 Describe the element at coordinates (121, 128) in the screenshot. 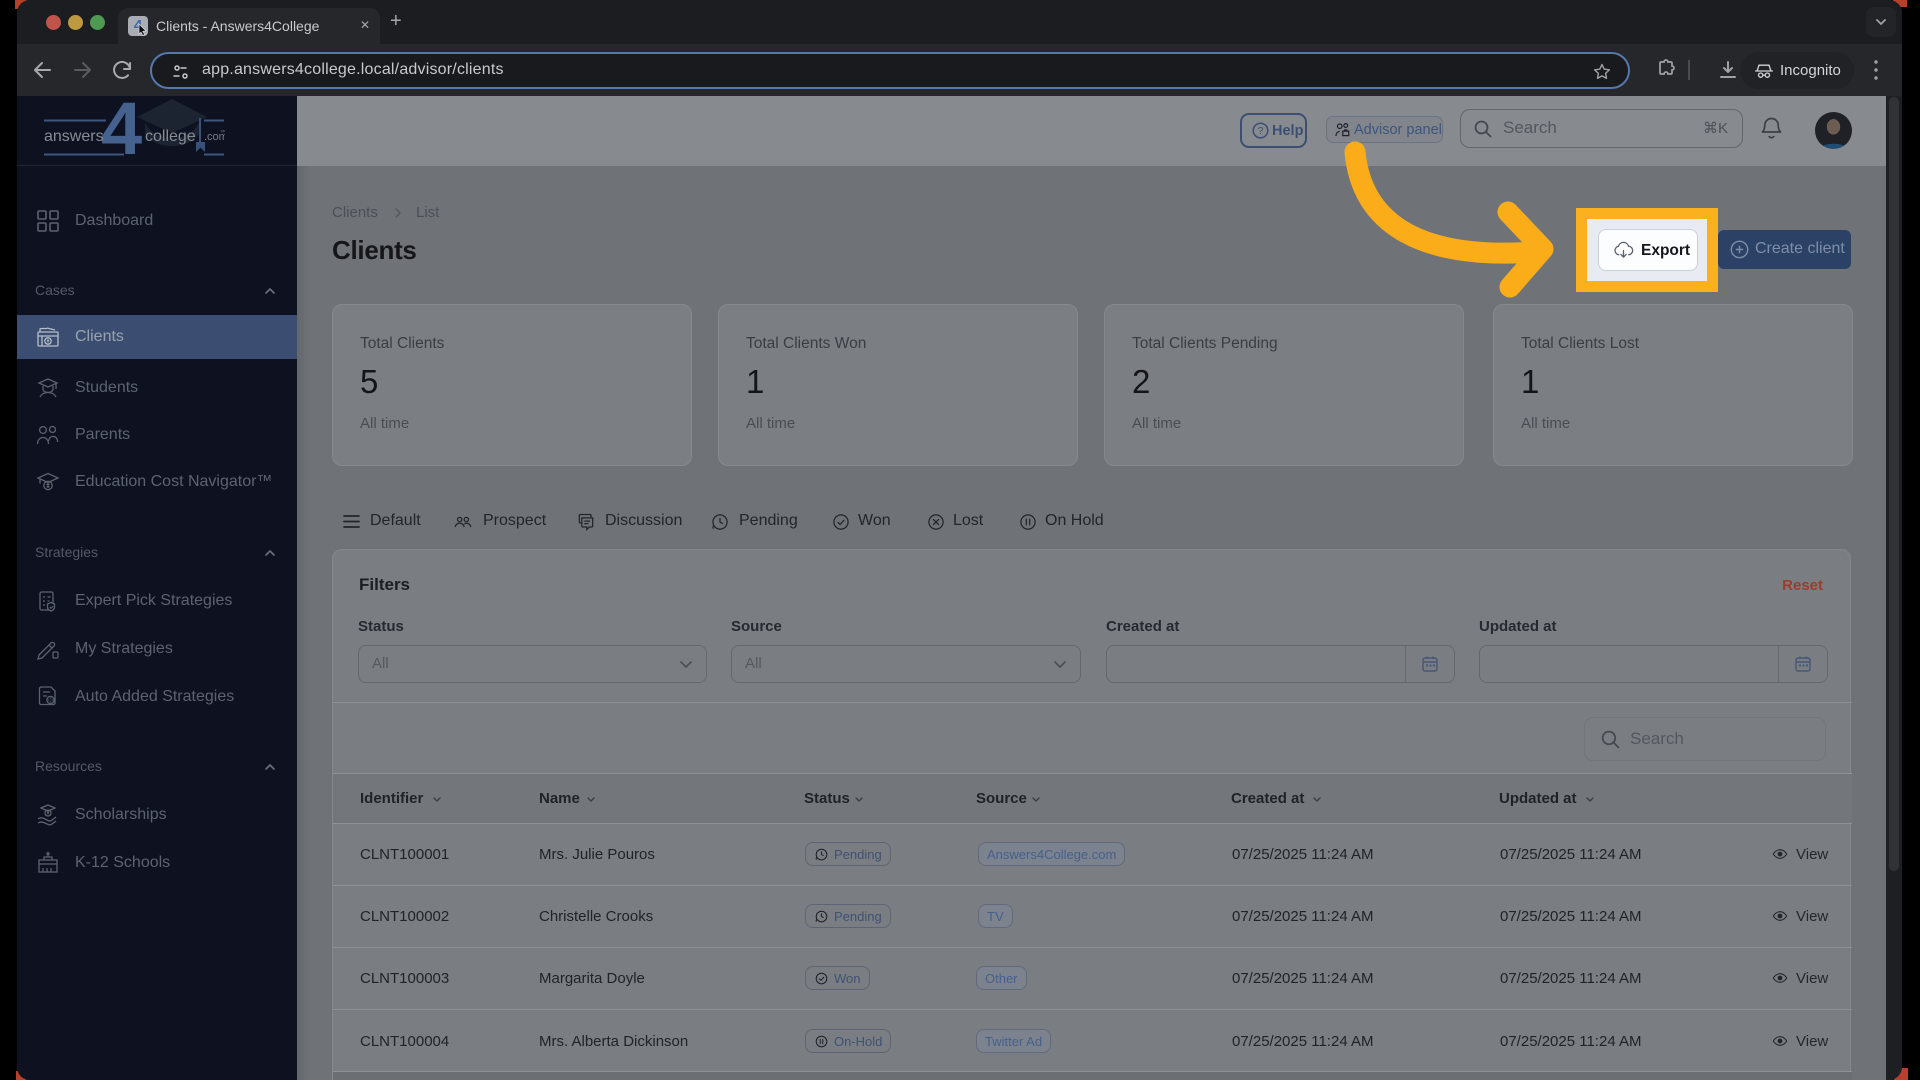

I see `svg-text: 4` at that location.